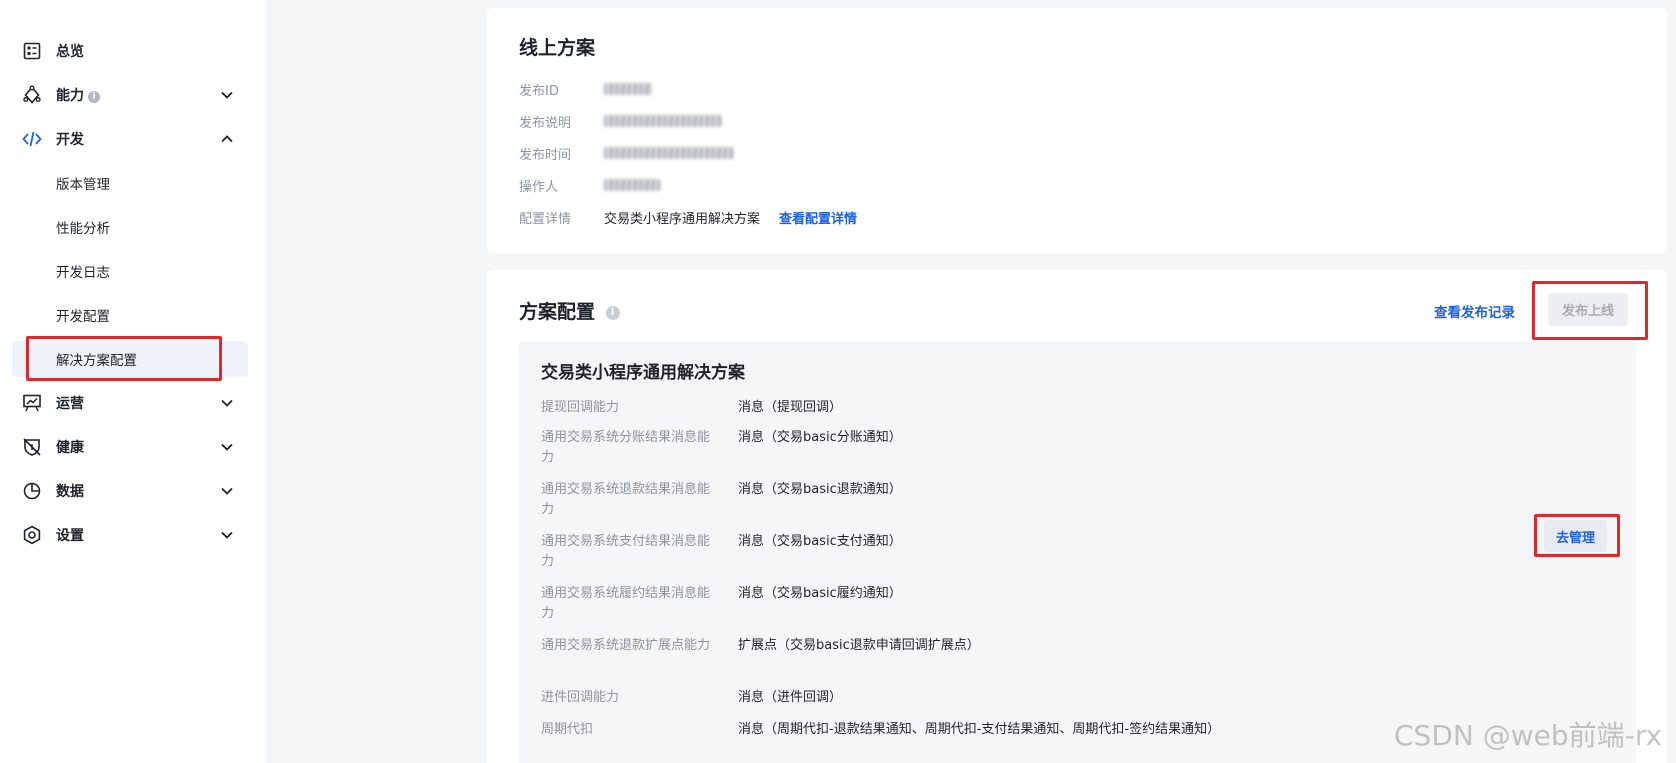 The height and width of the screenshot is (763, 1676). I want to click on nav-health: 健康, so click(130, 447).